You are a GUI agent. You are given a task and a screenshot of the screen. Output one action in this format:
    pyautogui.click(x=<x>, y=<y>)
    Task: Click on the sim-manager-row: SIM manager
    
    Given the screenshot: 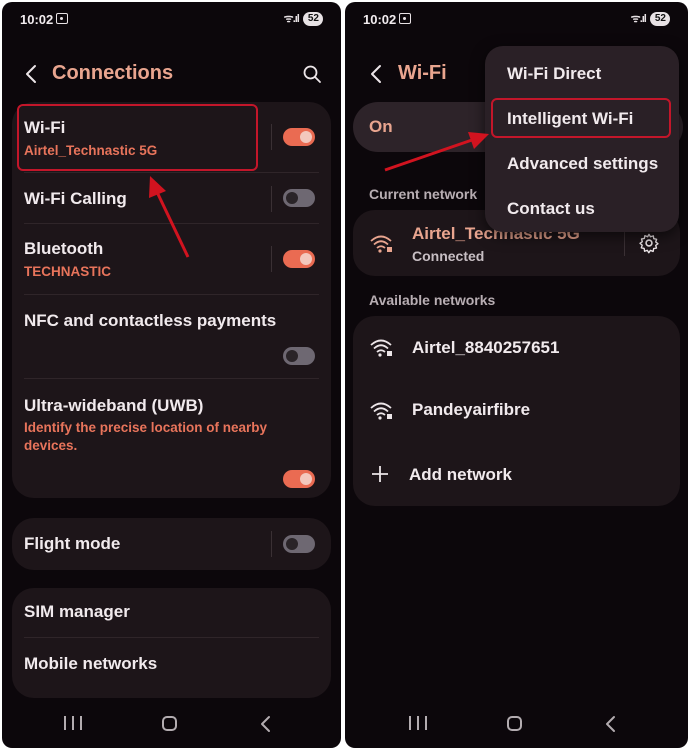 What is the action you would take?
    pyautogui.click(x=171, y=613)
    